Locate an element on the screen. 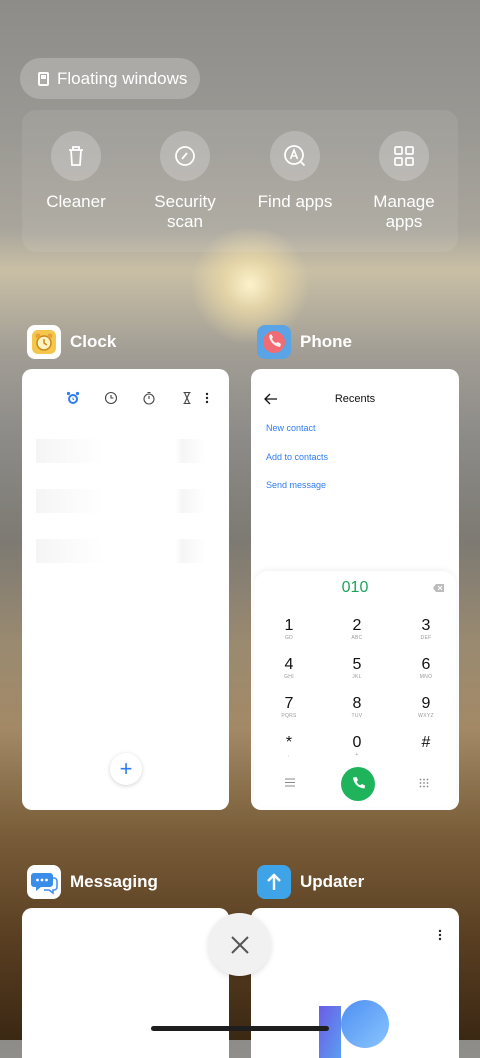 This screenshot has width=480, height=1058. cleaner-label: Cleaner is located at coordinates (76, 201).